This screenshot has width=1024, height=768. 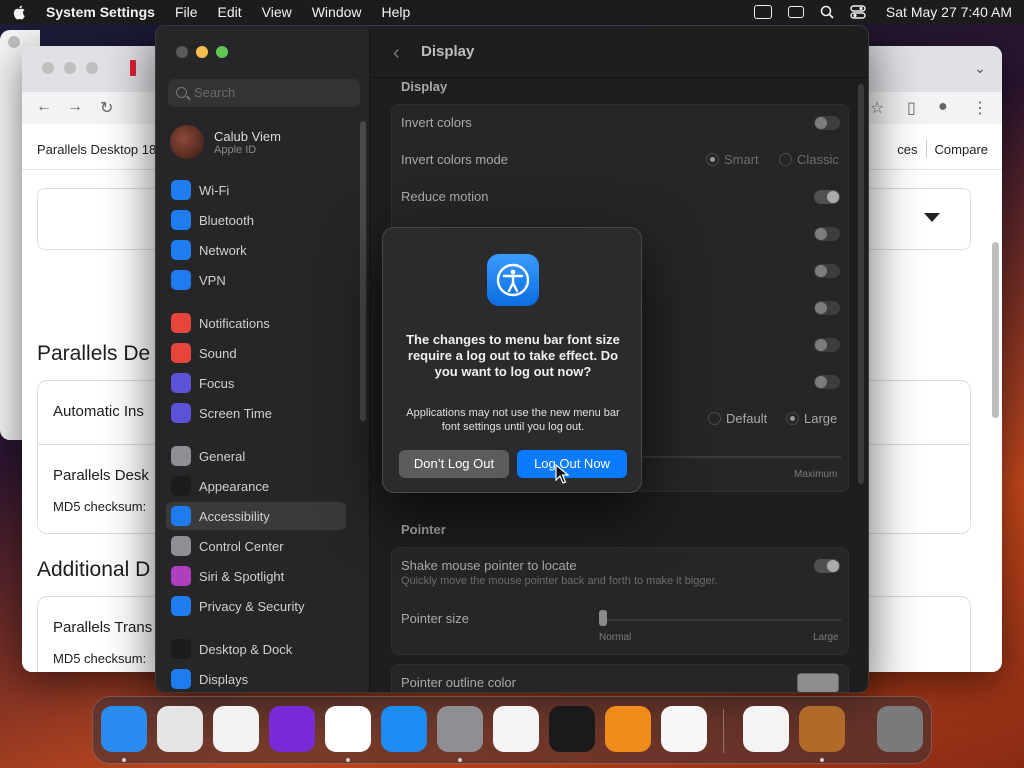 I want to click on pointer-size-knob, so click(x=603, y=618).